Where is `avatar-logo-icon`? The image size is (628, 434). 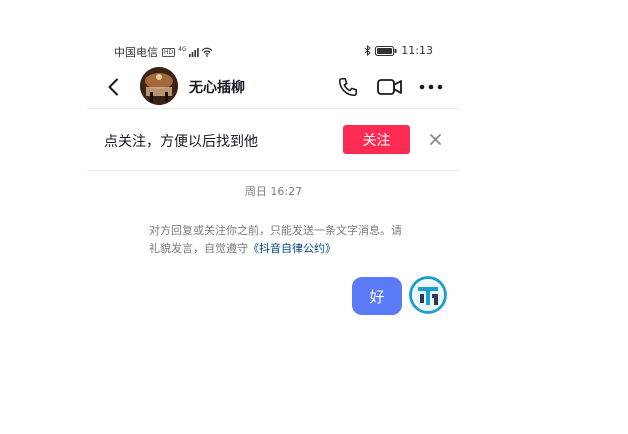 avatar-logo-icon is located at coordinates (428, 295).